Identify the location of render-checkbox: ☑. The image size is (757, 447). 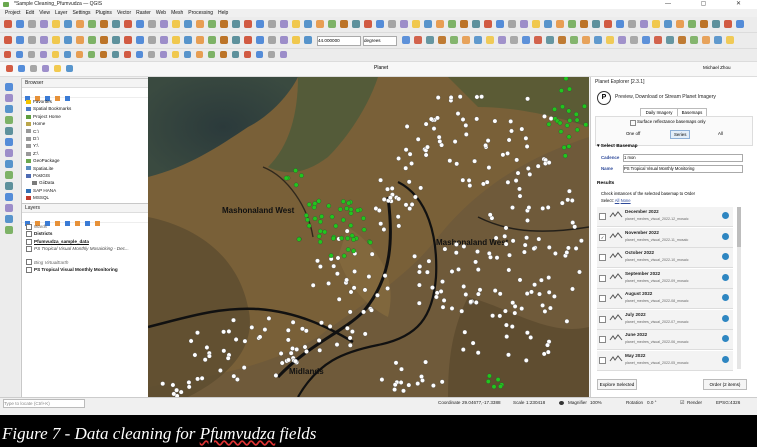
(682, 403).